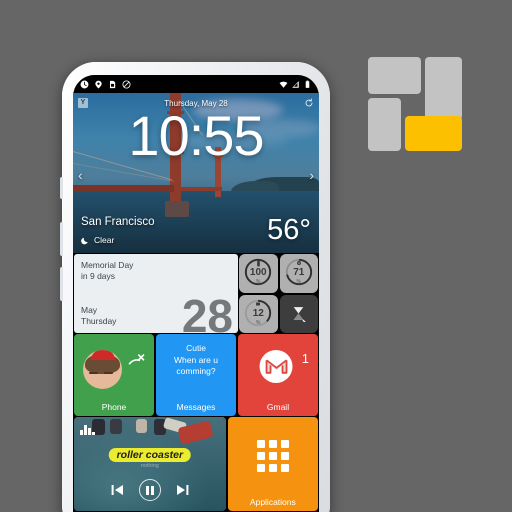 Image resolution: width=512 pixels, height=512 pixels. What do you see at coordinates (89, 310) in the screenshot?
I see `calendar-month: May` at bounding box center [89, 310].